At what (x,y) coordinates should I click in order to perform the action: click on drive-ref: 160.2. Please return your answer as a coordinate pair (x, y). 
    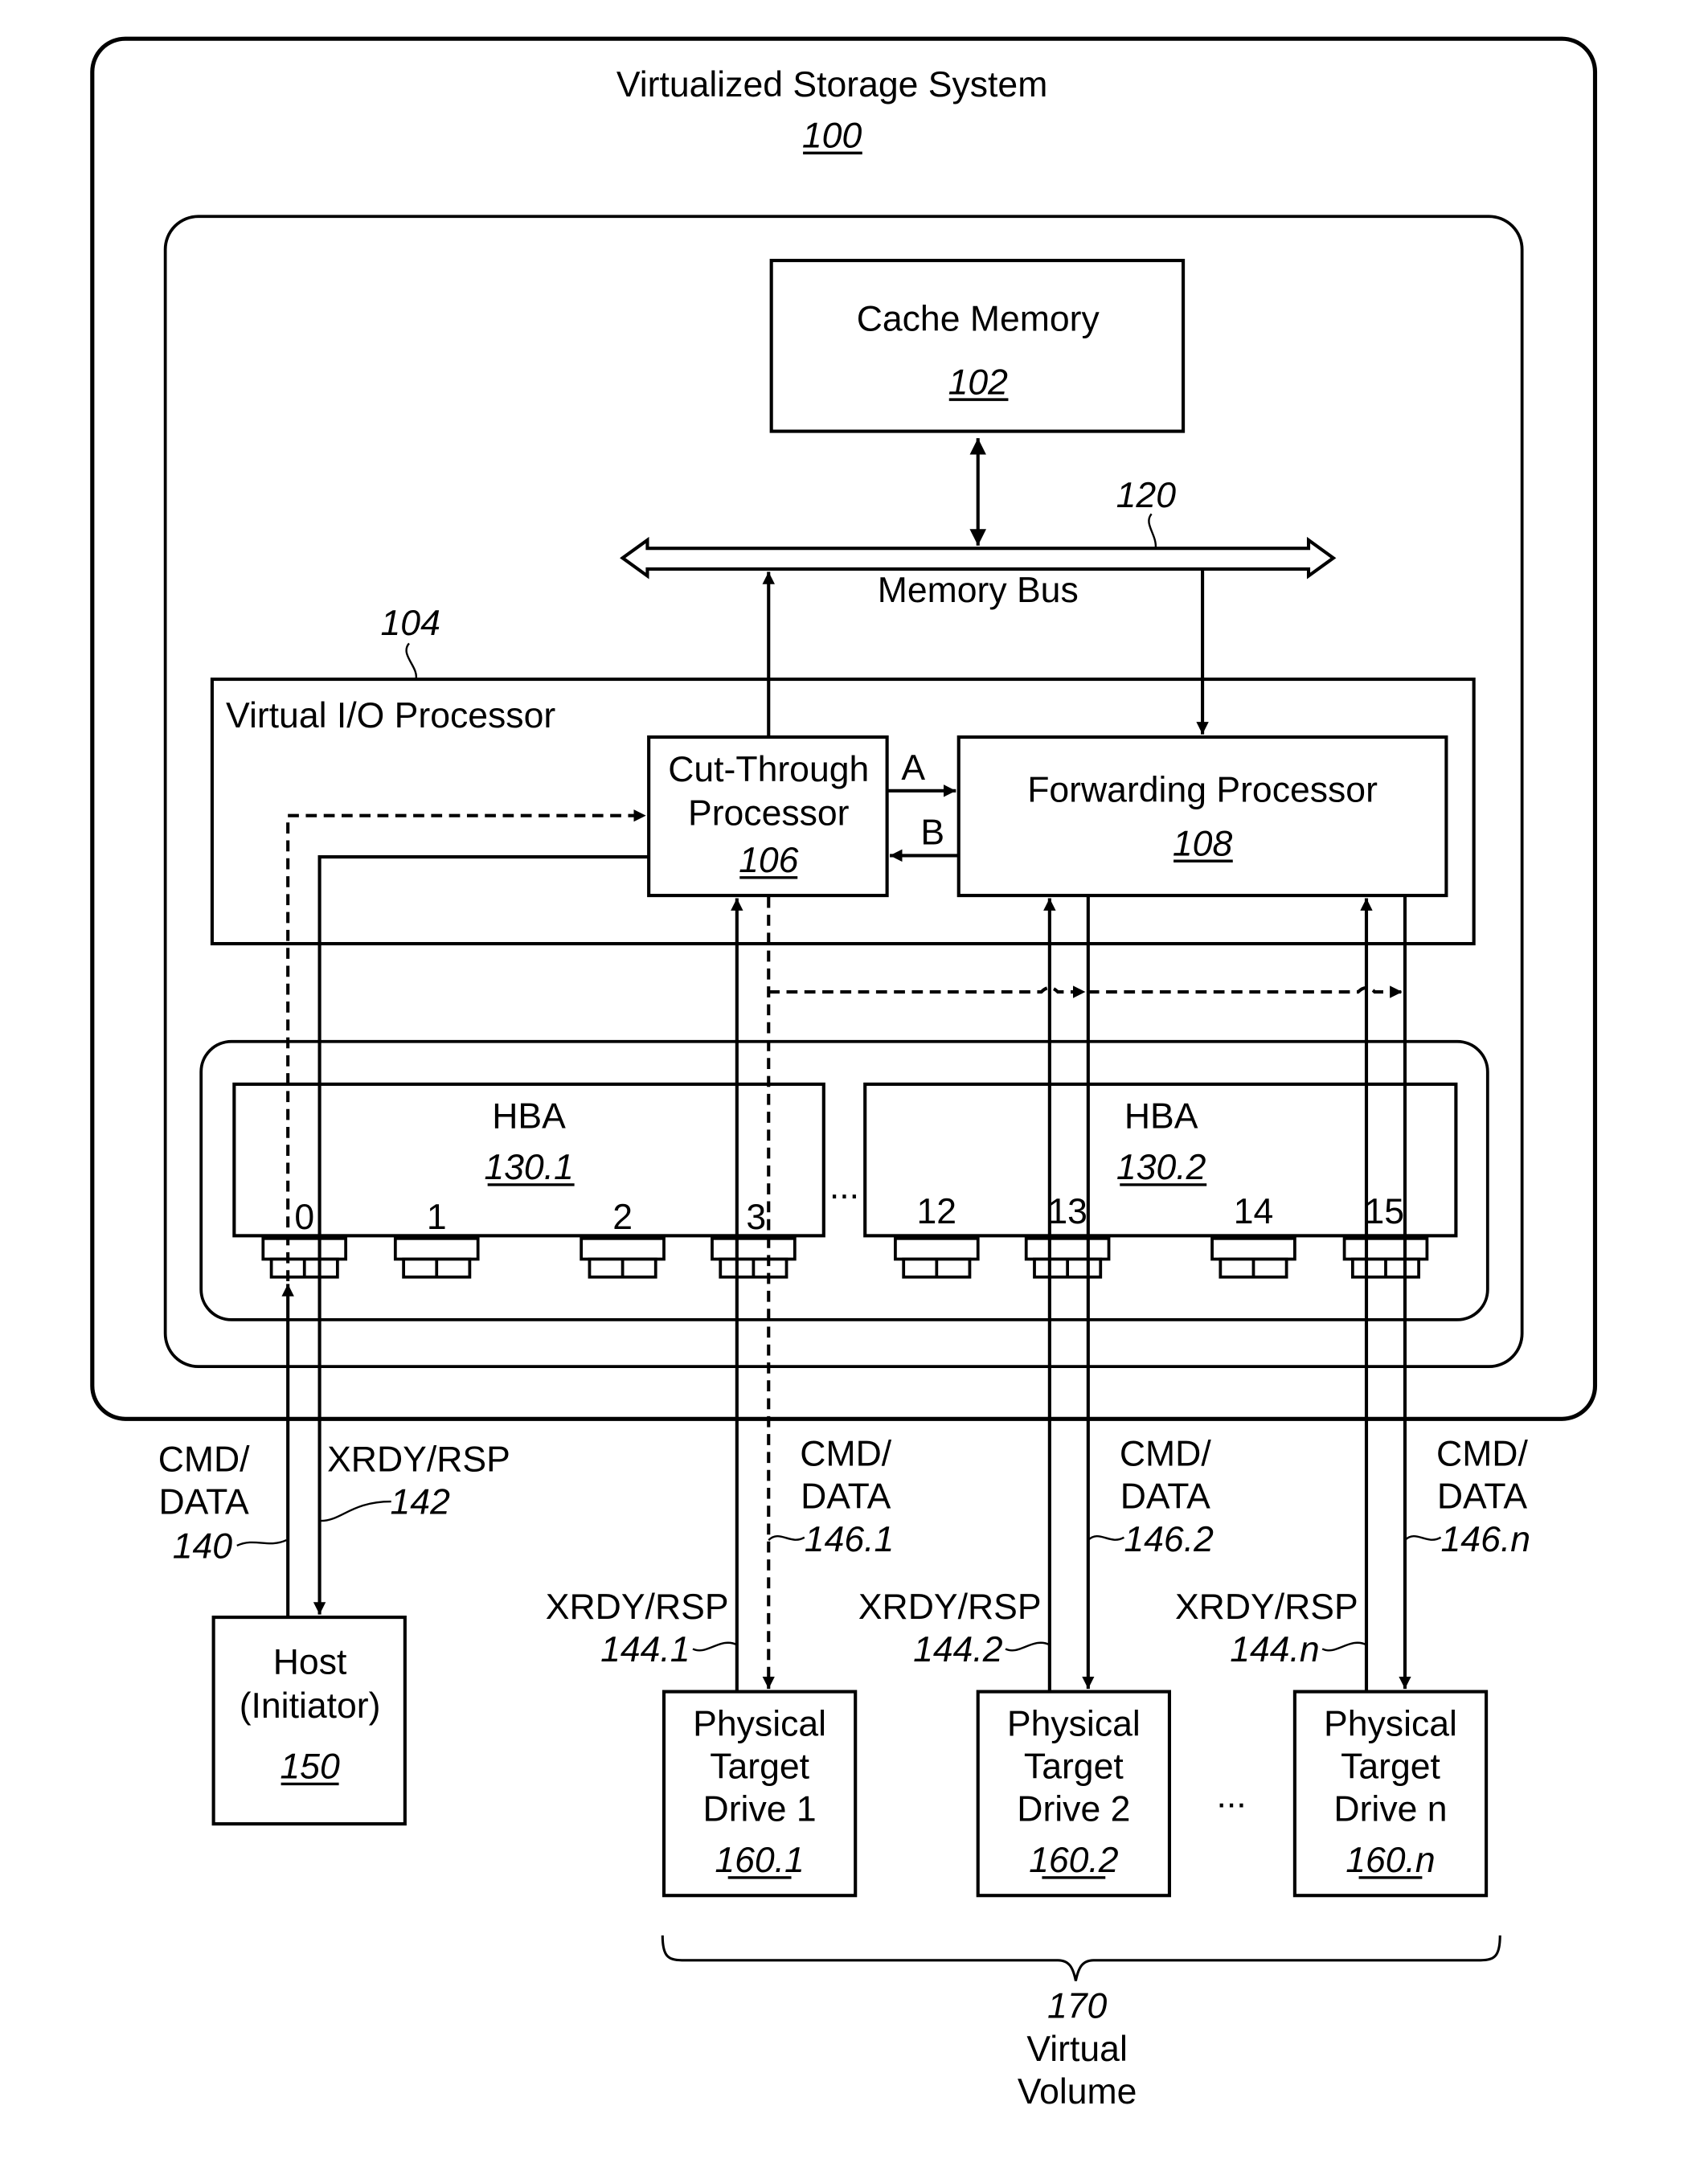
    Looking at the image, I should click on (1074, 1860).